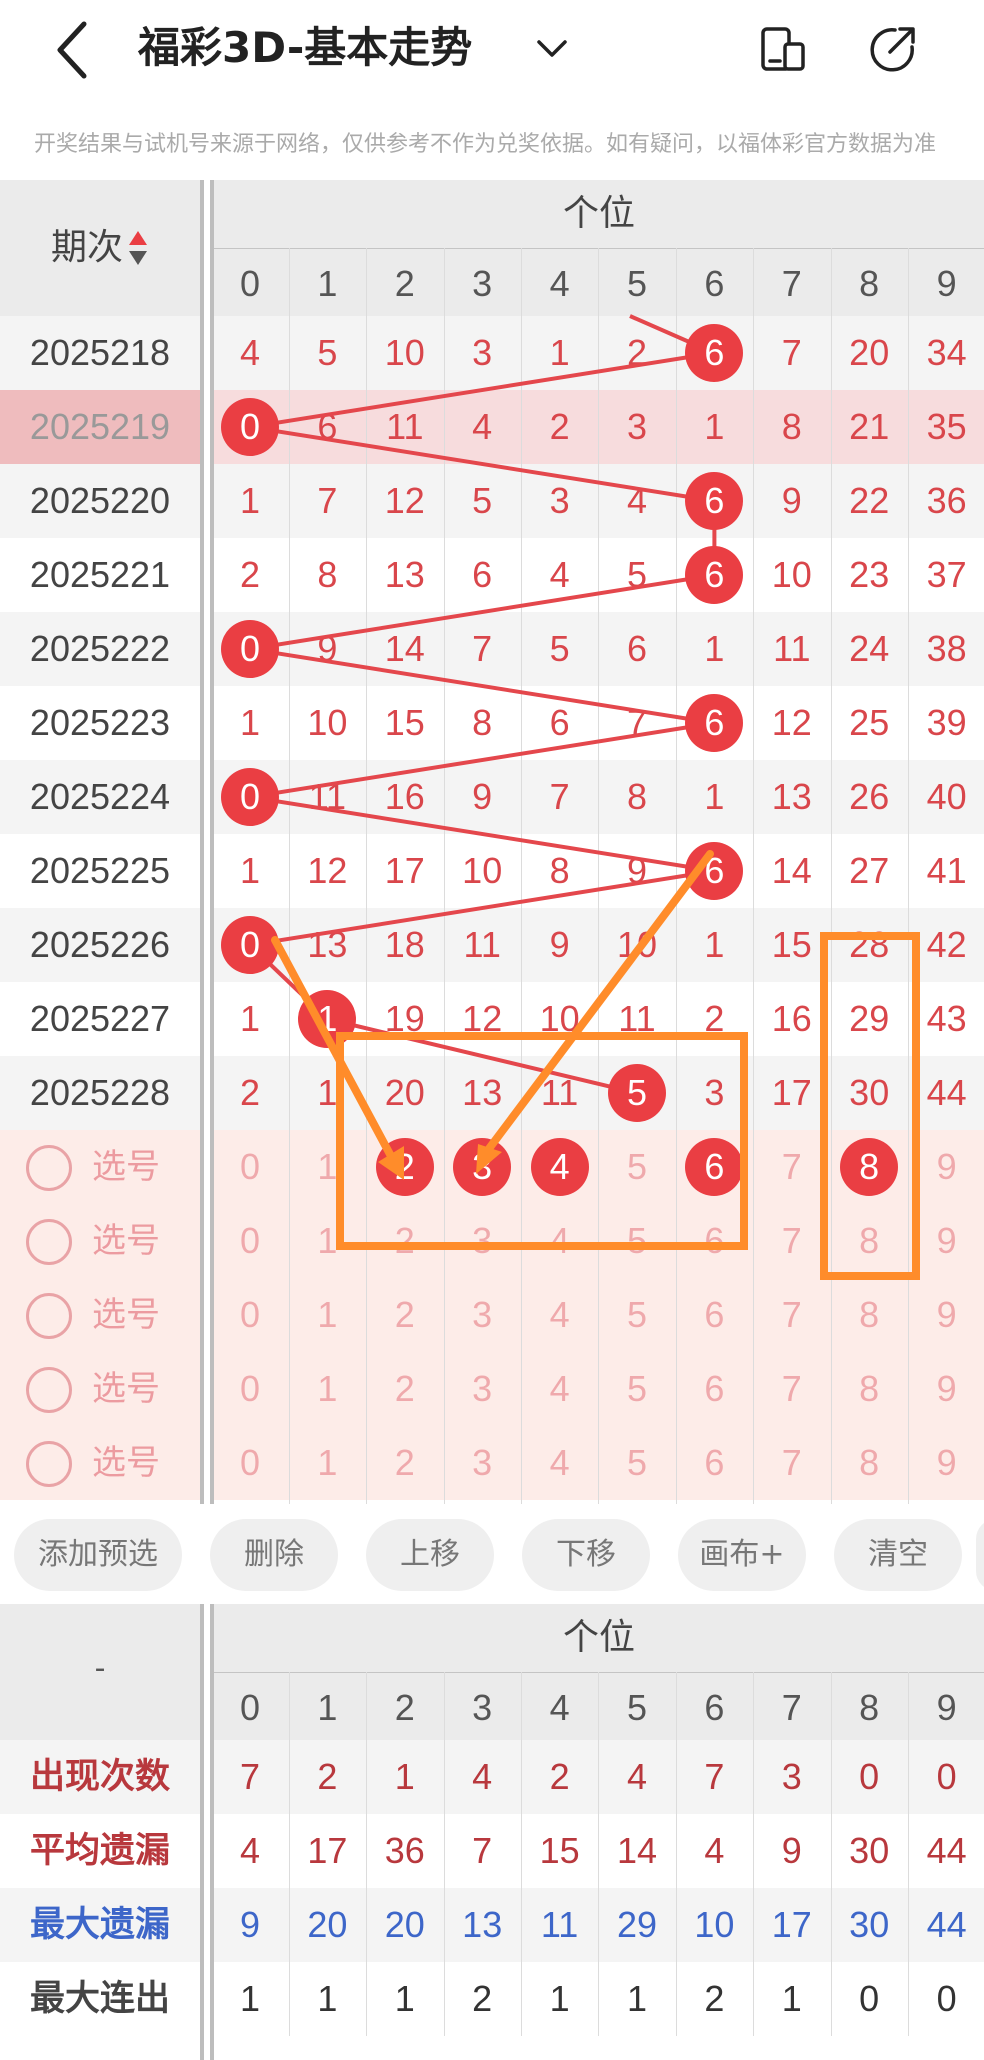 The image size is (984, 2060). Describe the element at coordinates (714, 283) in the screenshot. I see `digit-header: 6` at that location.